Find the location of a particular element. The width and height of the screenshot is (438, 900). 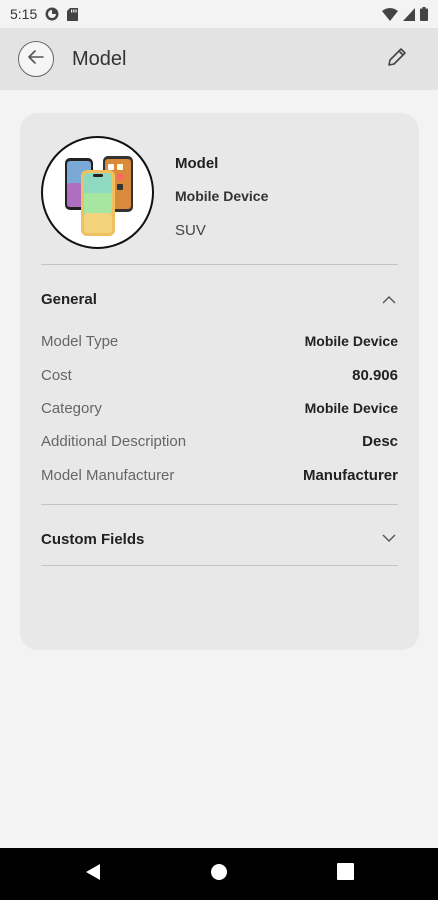

status-time: 5:15 is located at coordinates (24, 14).